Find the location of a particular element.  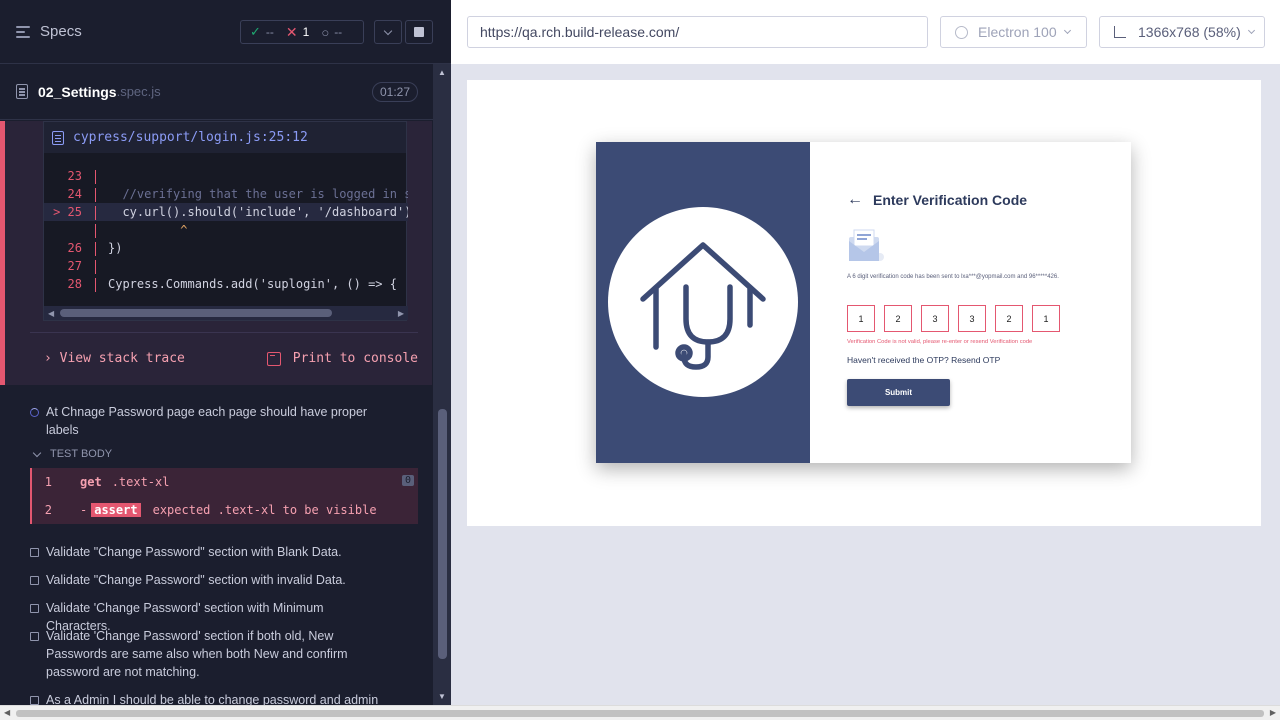

code-line: ^ is located at coordinates (226, 230).